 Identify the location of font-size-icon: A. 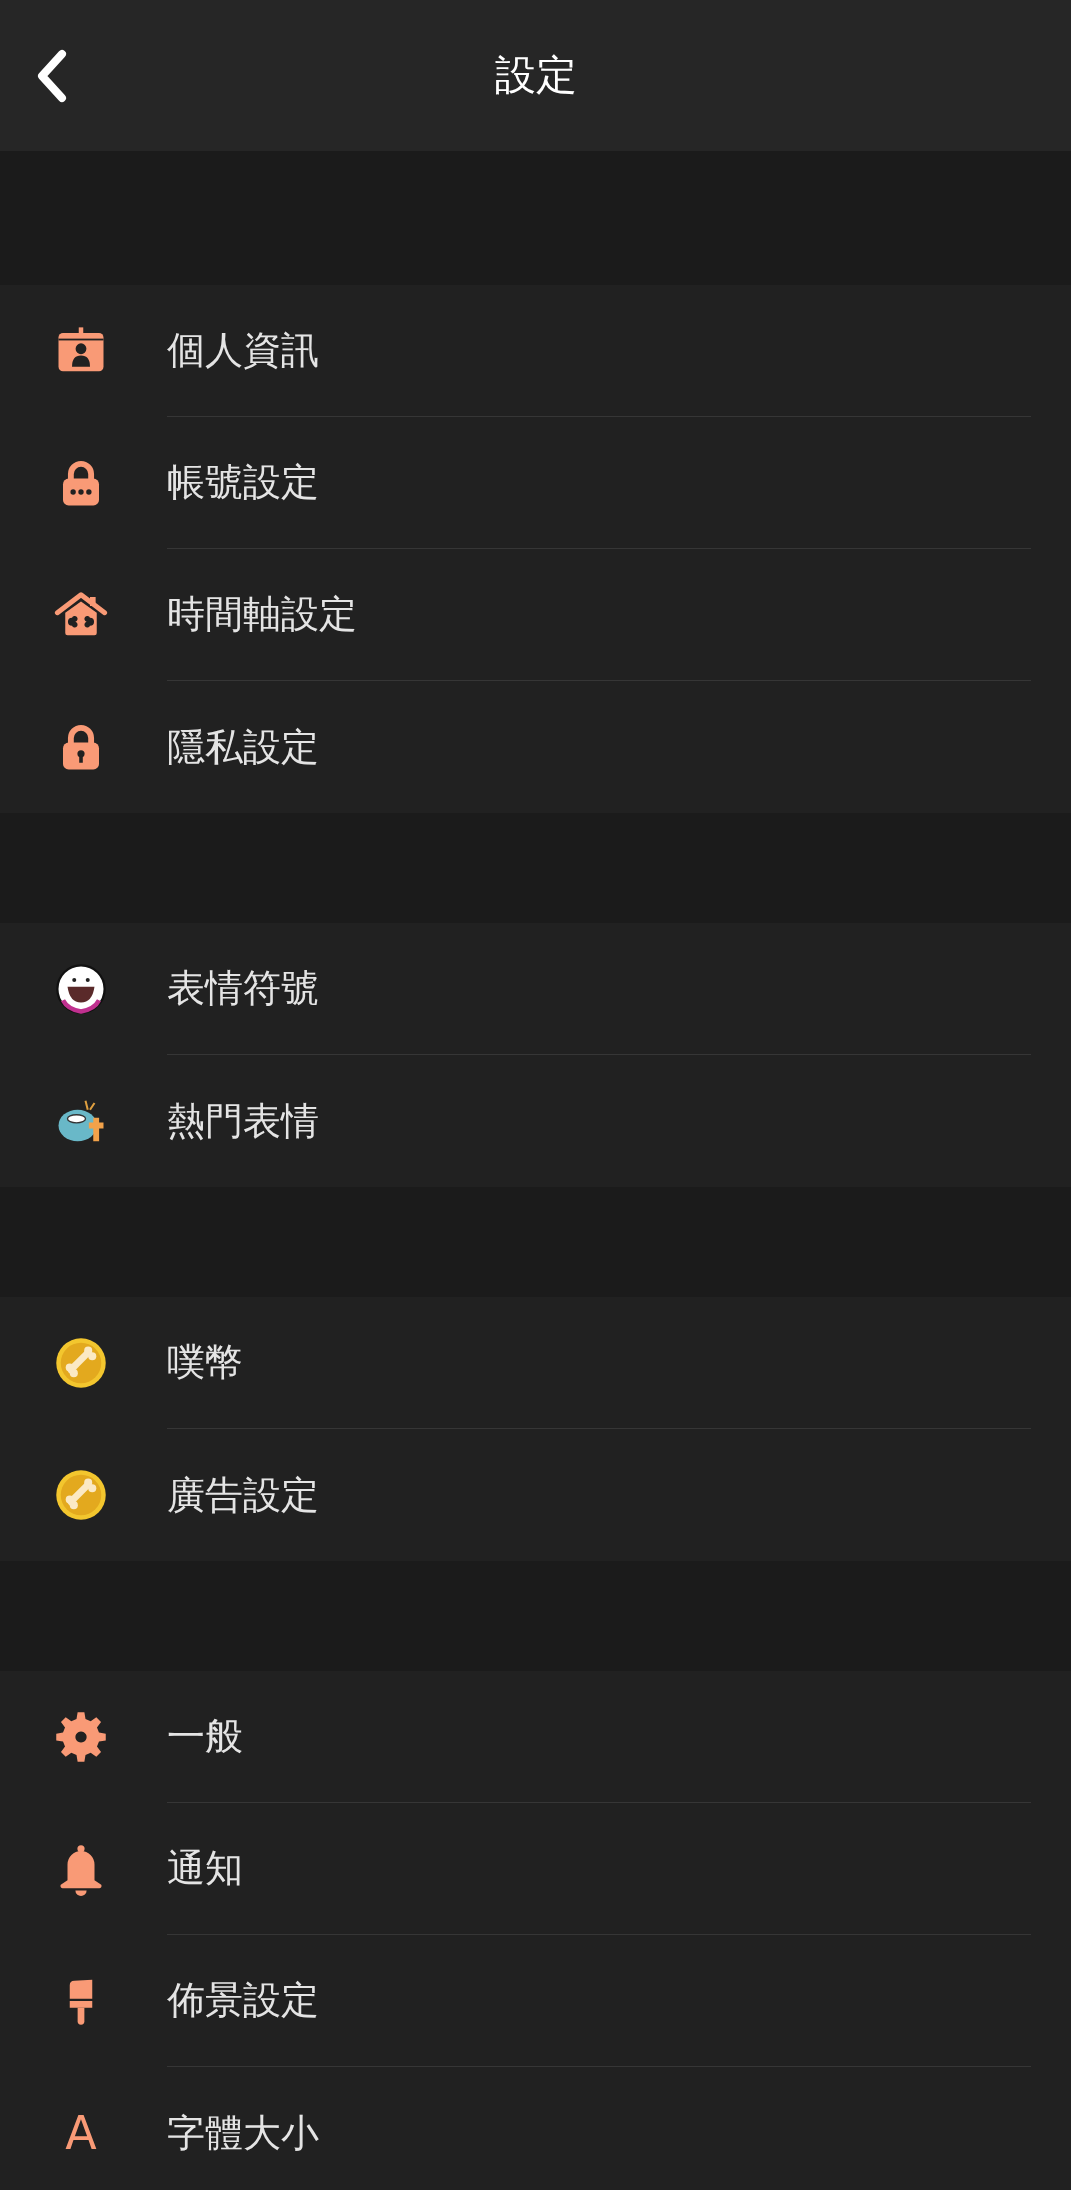
(81, 2133).